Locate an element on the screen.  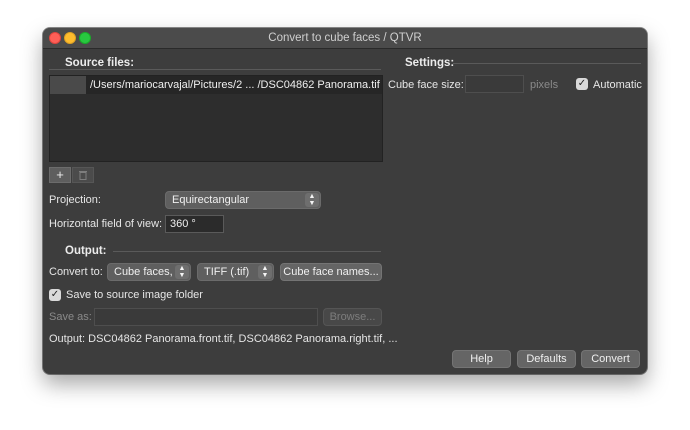
projection-select: Equirectangular ▲ ▼ is located at coordinates (243, 200).